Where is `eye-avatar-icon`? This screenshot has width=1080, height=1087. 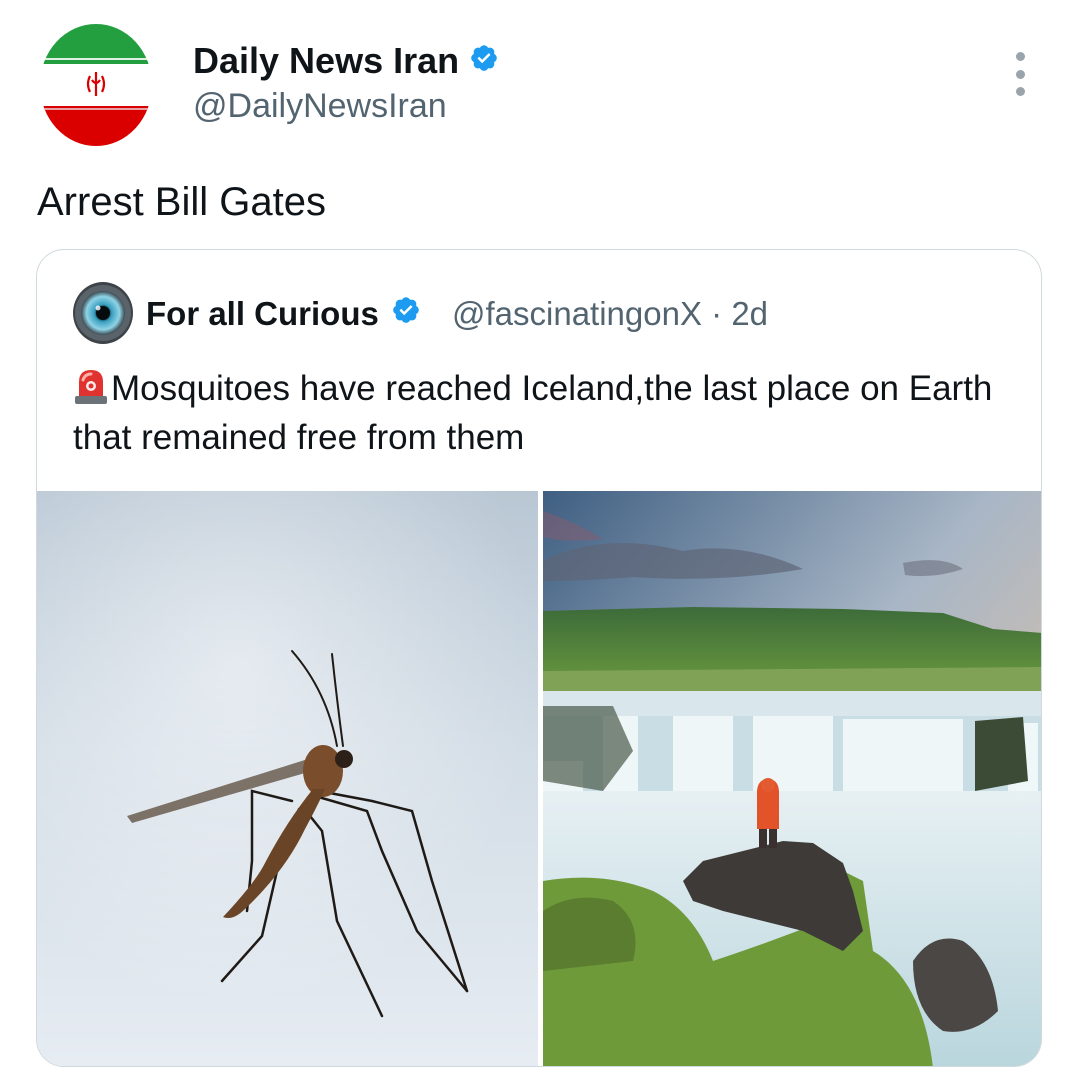
eye-avatar-icon is located at coordinates (103, 313).